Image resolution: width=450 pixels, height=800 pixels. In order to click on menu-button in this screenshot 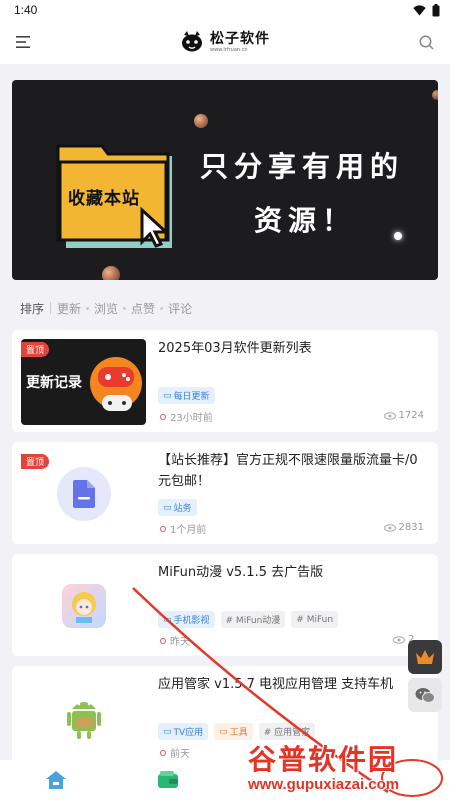, I will do `click(24, 42)`.